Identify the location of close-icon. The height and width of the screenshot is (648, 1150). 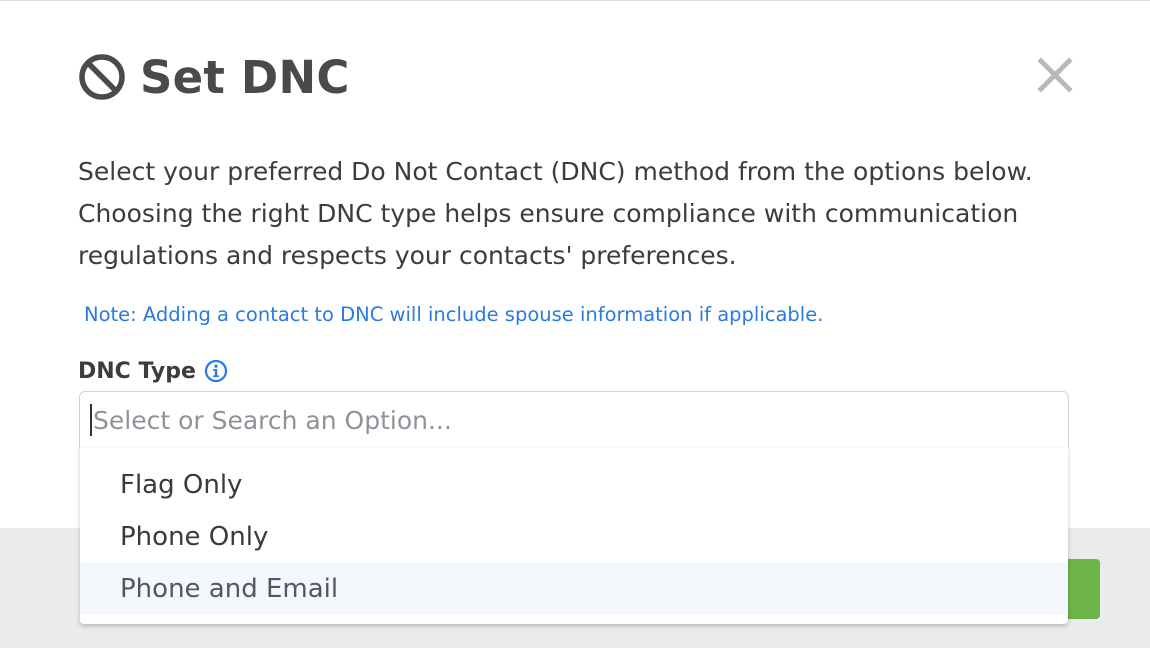
(1055, 75).